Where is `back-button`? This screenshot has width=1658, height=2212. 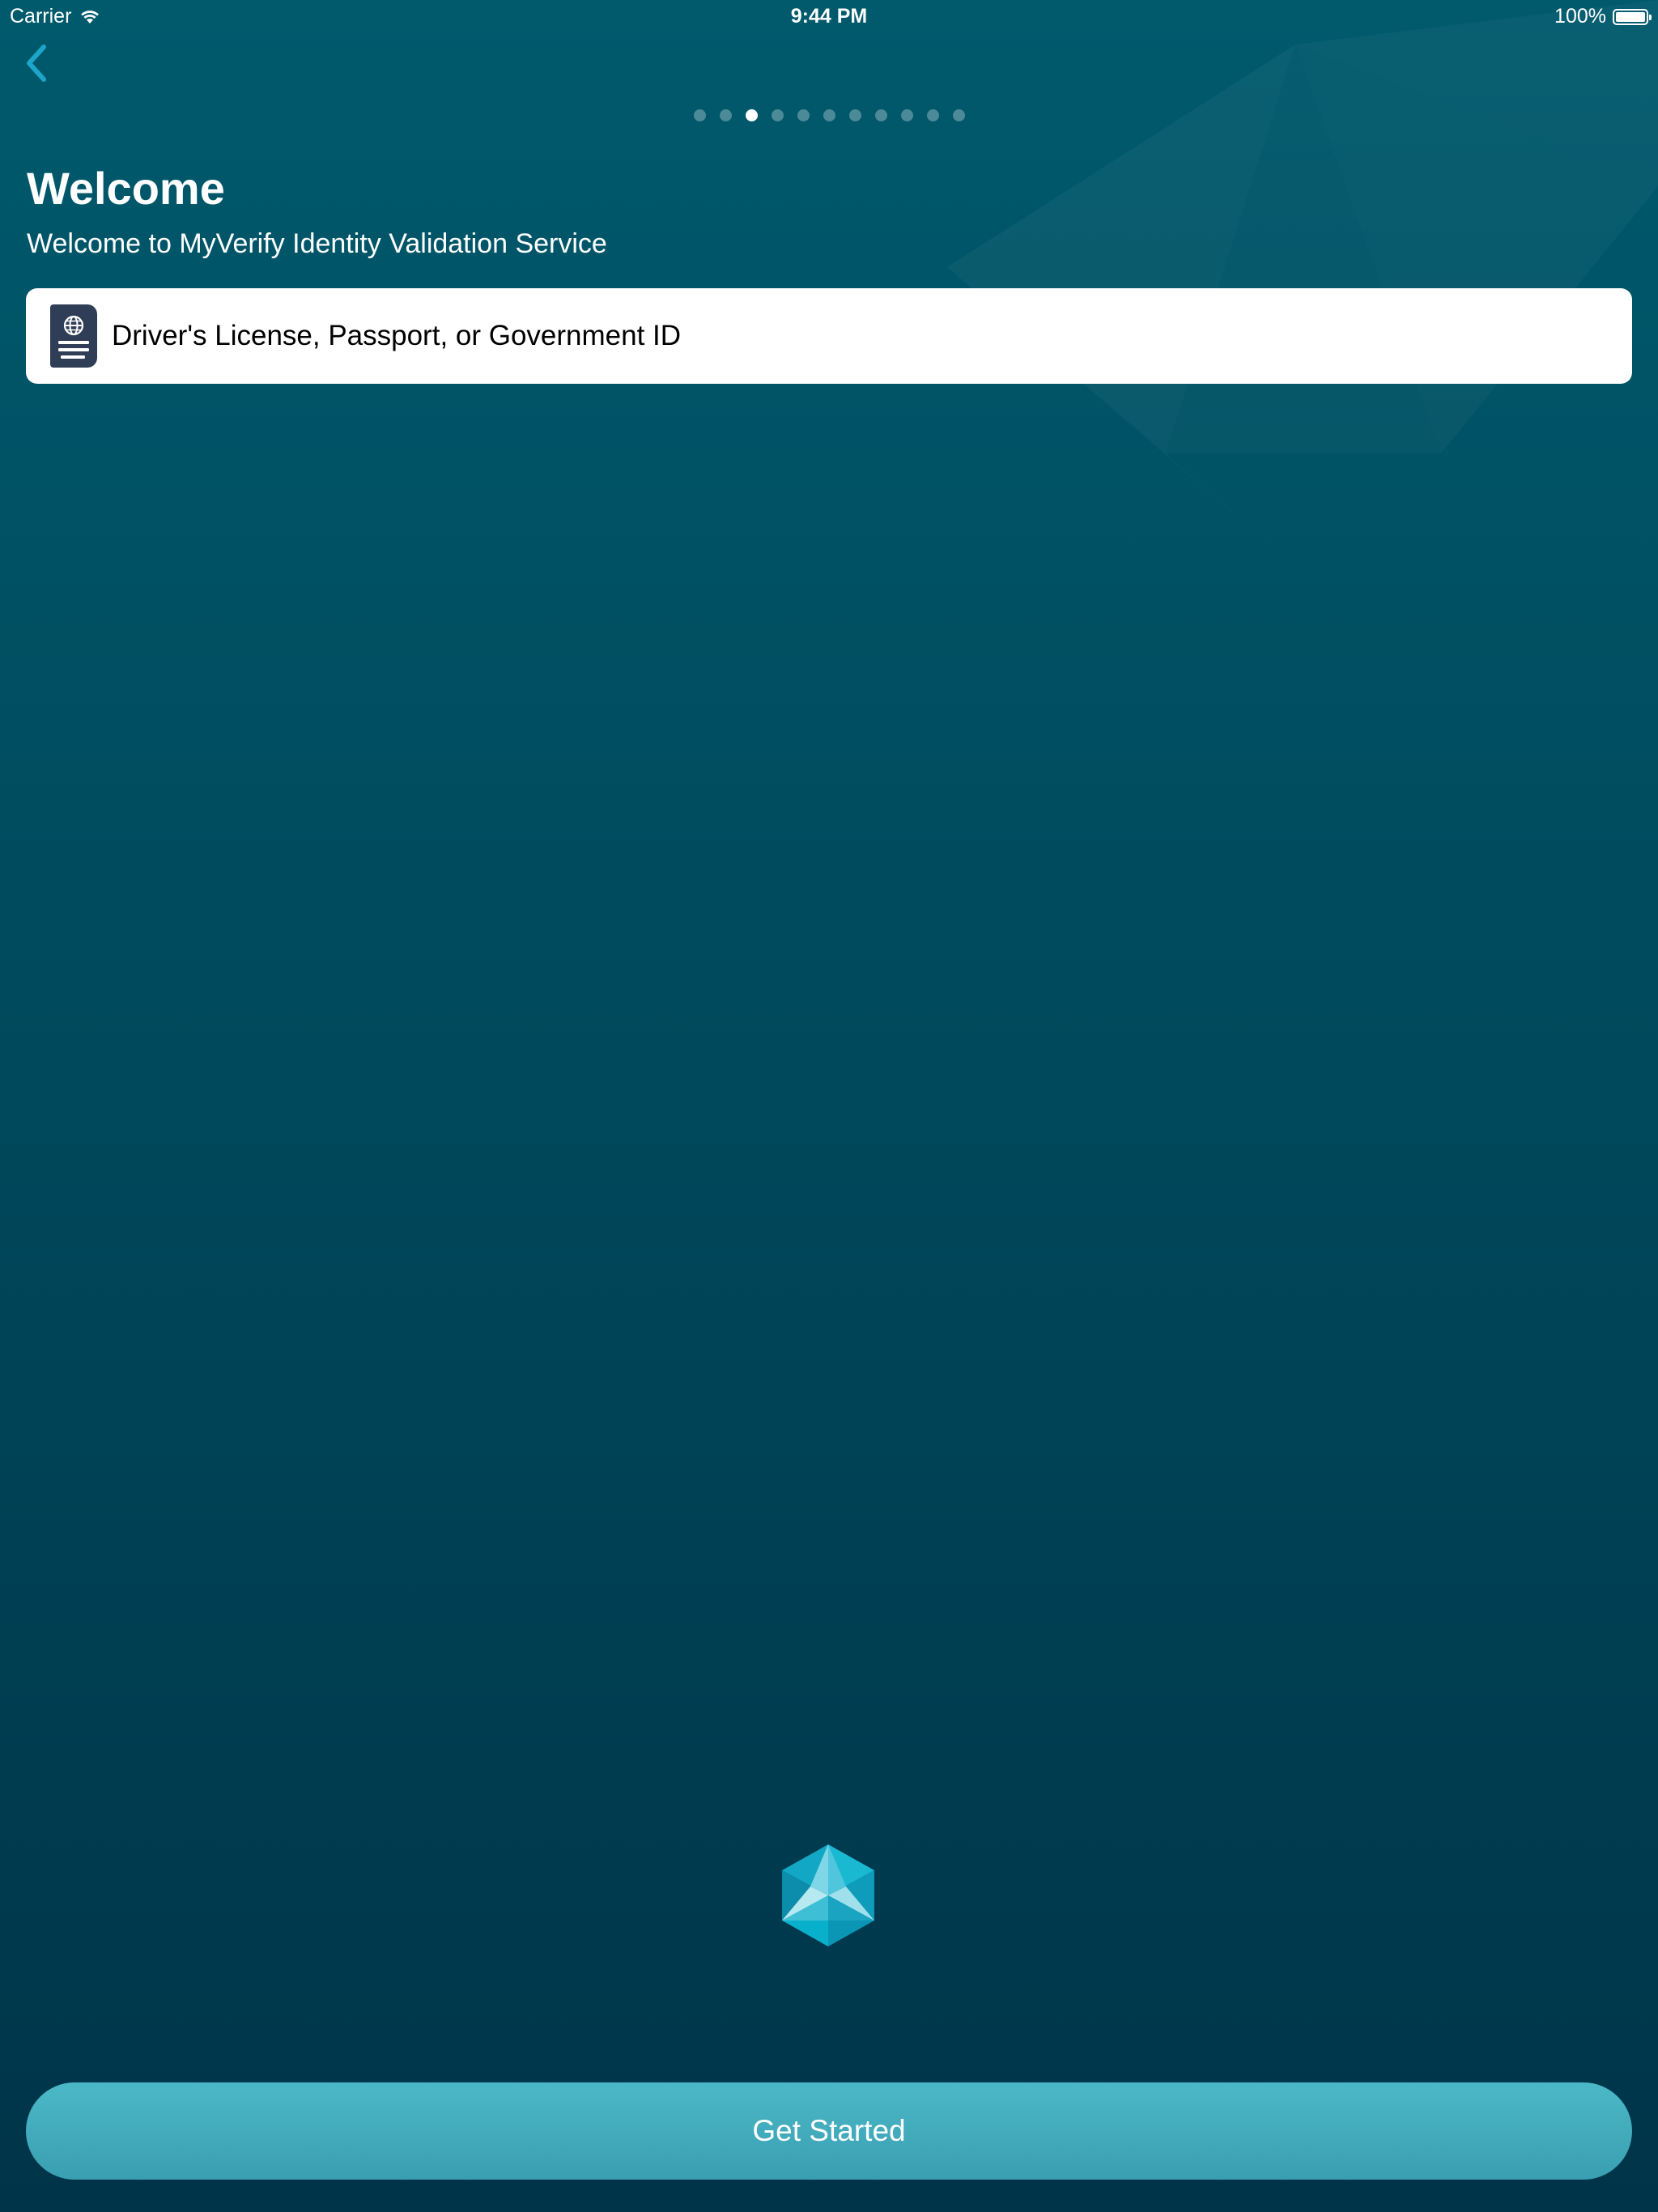
back-button is located at coordinates (38, 63).